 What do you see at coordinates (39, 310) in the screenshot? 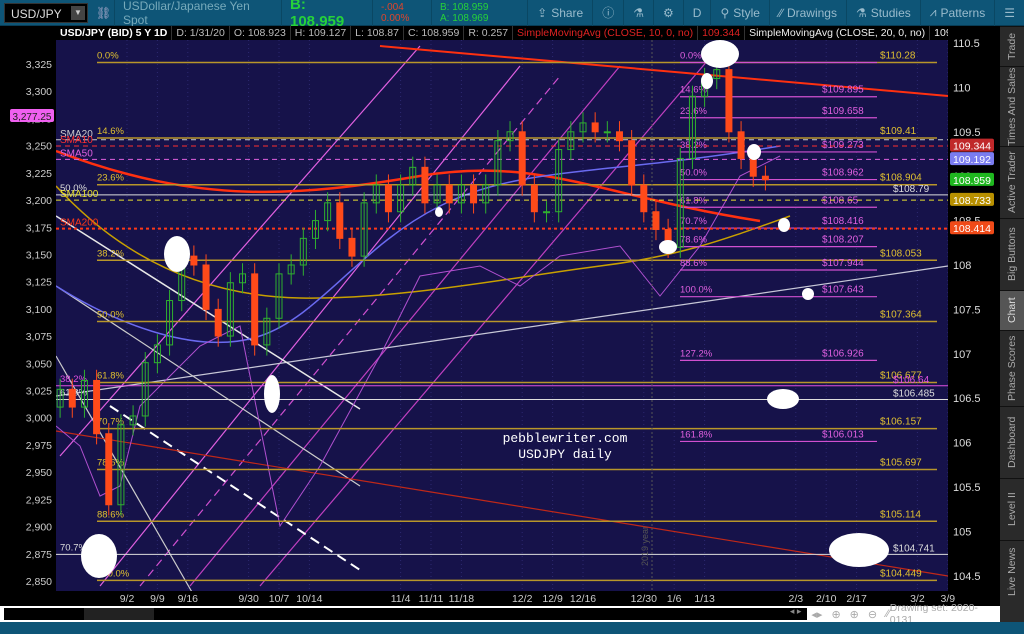
I see `left-axis-tick: 3,100` at bounding box center [39, 310].